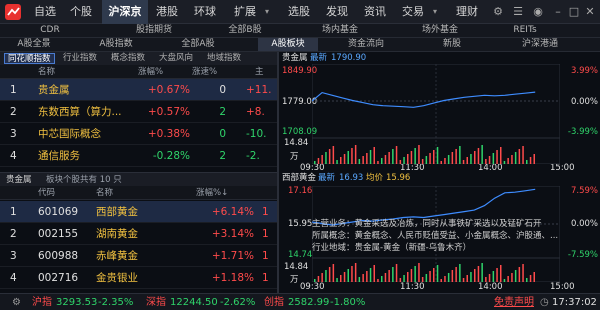  What do you see at coordinates (50, 30) in the screenshot?
I see `subtab-cdr: CDR` at bounding box center [50, 30].